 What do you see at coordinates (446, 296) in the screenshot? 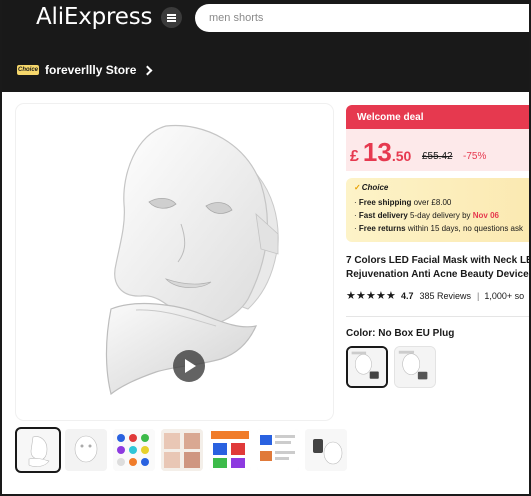
I see `reviews-link: 385 Reviews` at bounding box center [446, 296].